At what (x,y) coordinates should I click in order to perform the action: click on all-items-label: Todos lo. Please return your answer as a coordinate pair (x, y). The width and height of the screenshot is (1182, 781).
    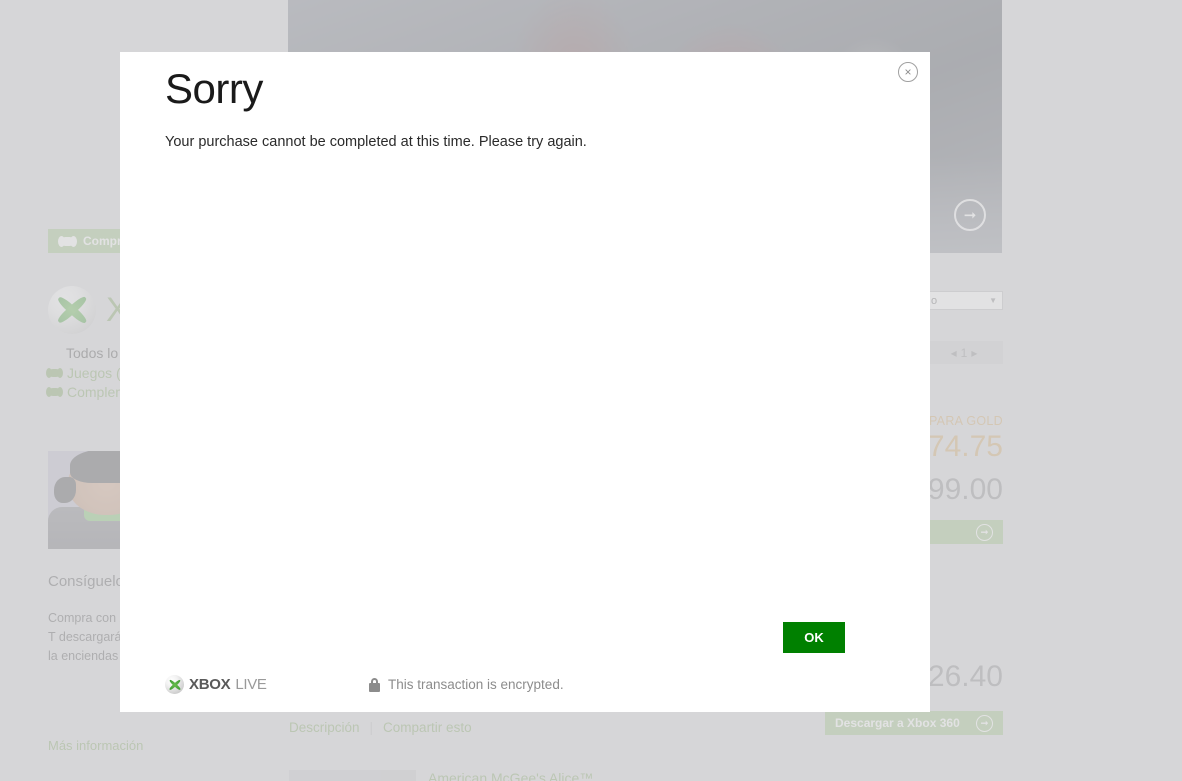
    Looking at the image, I should click on (92, 353).